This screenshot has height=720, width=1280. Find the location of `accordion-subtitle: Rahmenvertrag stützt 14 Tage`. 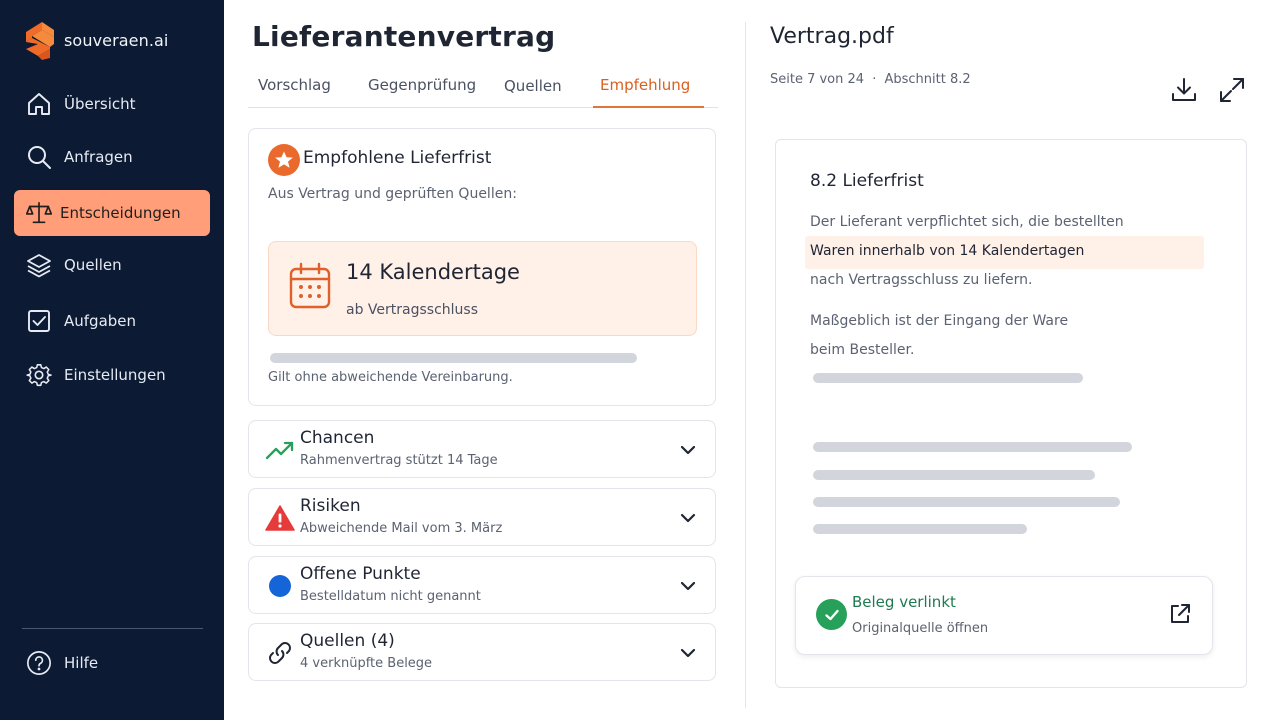

accordion-subtitle: Rahmenvertrag stützt 14 Tage is located at coordinates (399, 460).